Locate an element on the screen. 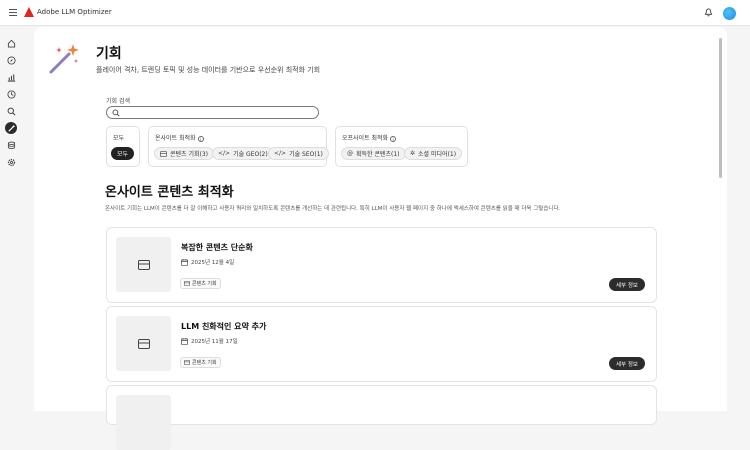 The height and width of the screenshot is (450, 750). gear-icon is located at coordinates (11, 162).